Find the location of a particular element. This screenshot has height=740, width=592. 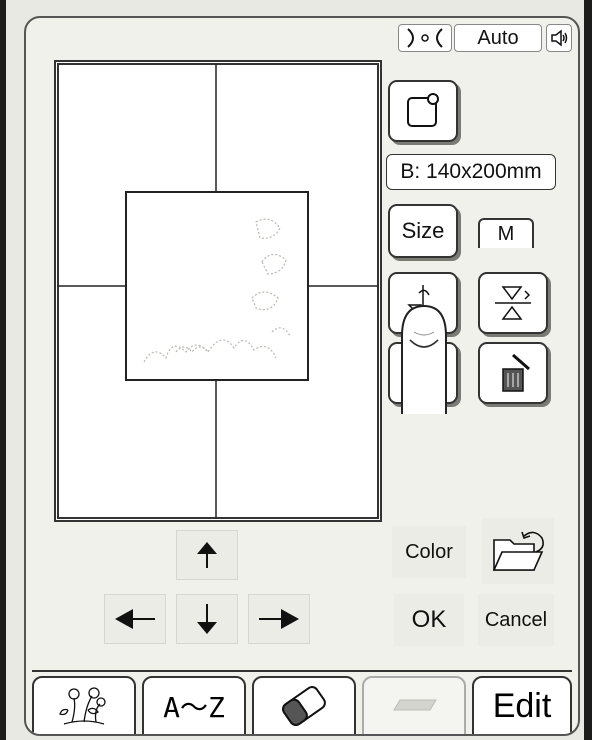

size-value: M is located at coordinates (506, 233).